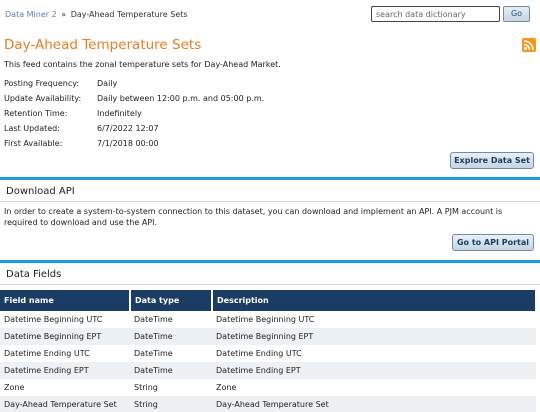 This screenshot has height=412, width=540. What do you see at coordinates (129, 14) in the screenshot?
I see `breadcrumb-current: Day-Ahead Temperature Sets` at bounding box center [129, 14].